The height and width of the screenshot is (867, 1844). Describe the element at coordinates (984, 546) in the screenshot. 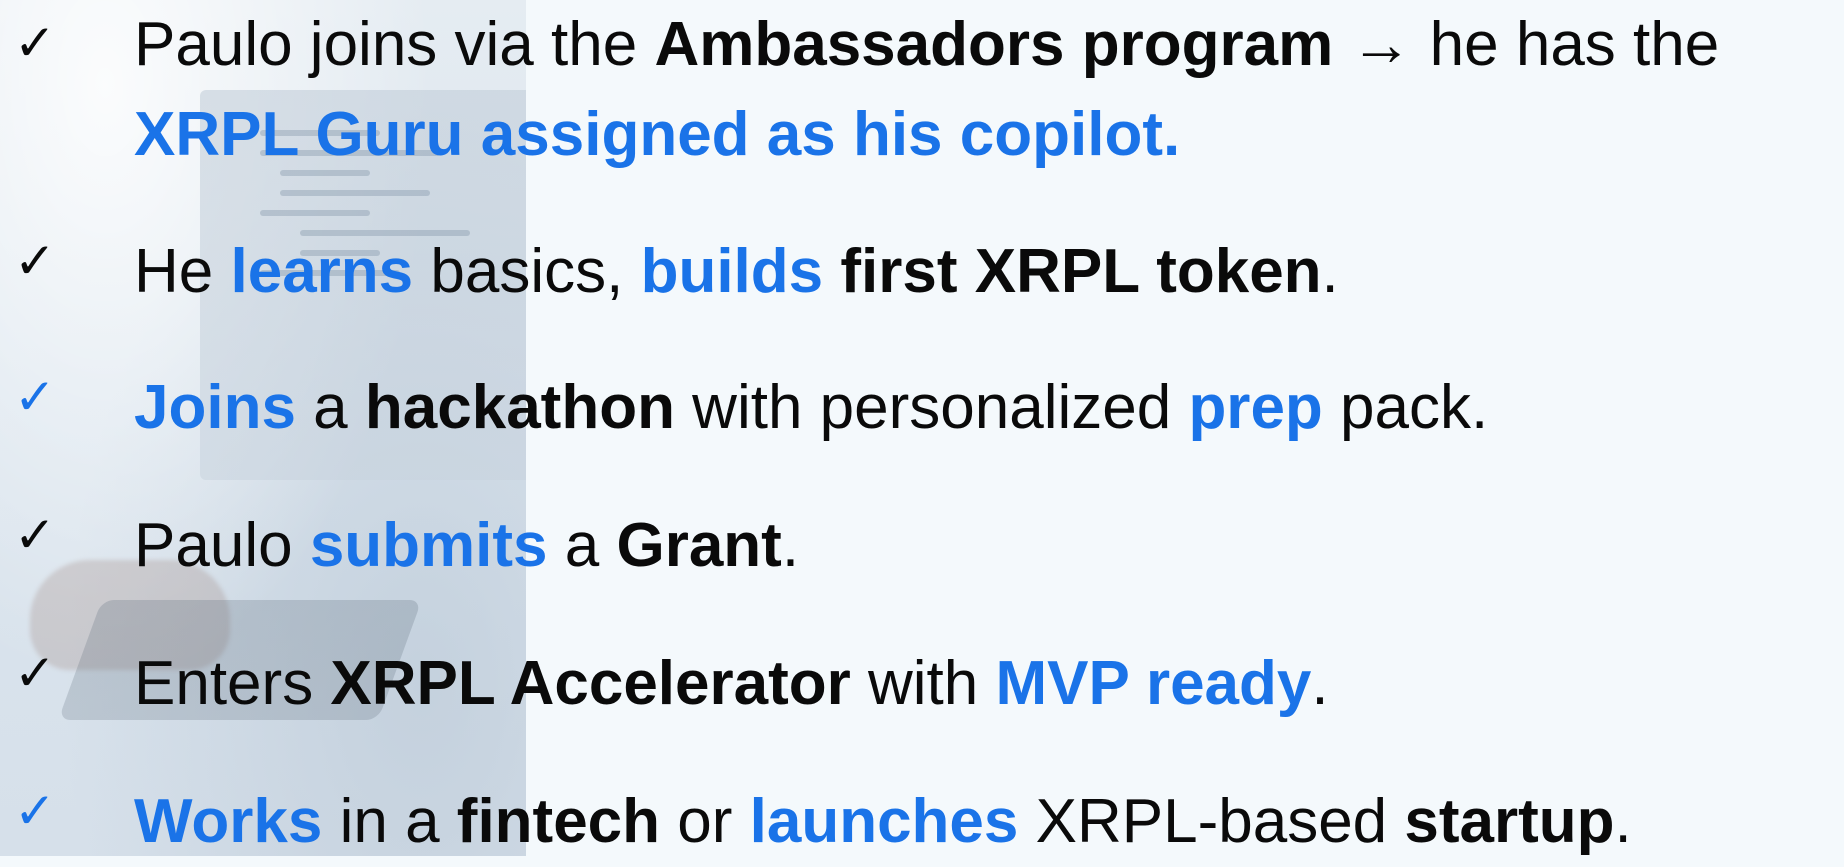

I see `checklist-item-text: Paulo submits a Grant.` at that location.